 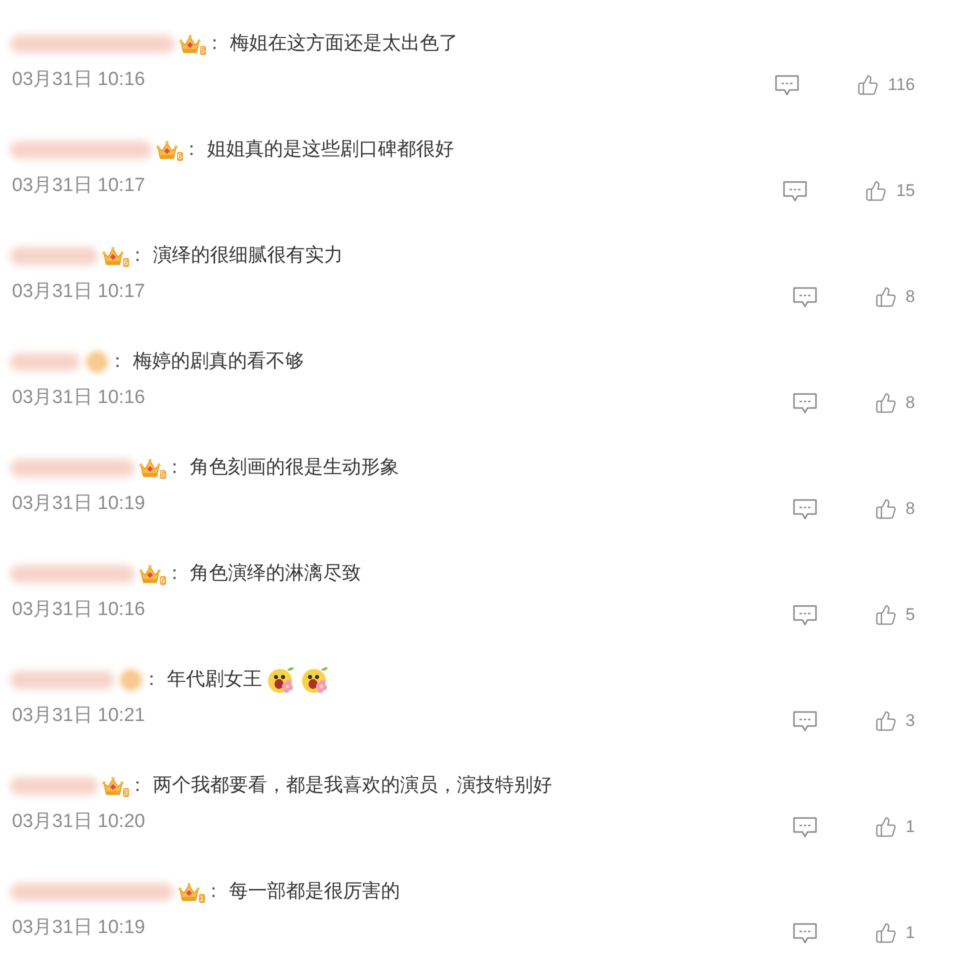 I want to click on like-button: 15, so click(x=890, y=191).